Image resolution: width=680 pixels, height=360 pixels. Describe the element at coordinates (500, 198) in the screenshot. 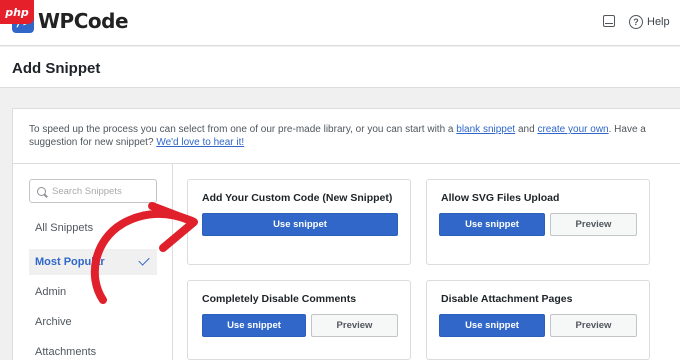

I see `snippet-title: Allow SVG Files Upload` at that location.